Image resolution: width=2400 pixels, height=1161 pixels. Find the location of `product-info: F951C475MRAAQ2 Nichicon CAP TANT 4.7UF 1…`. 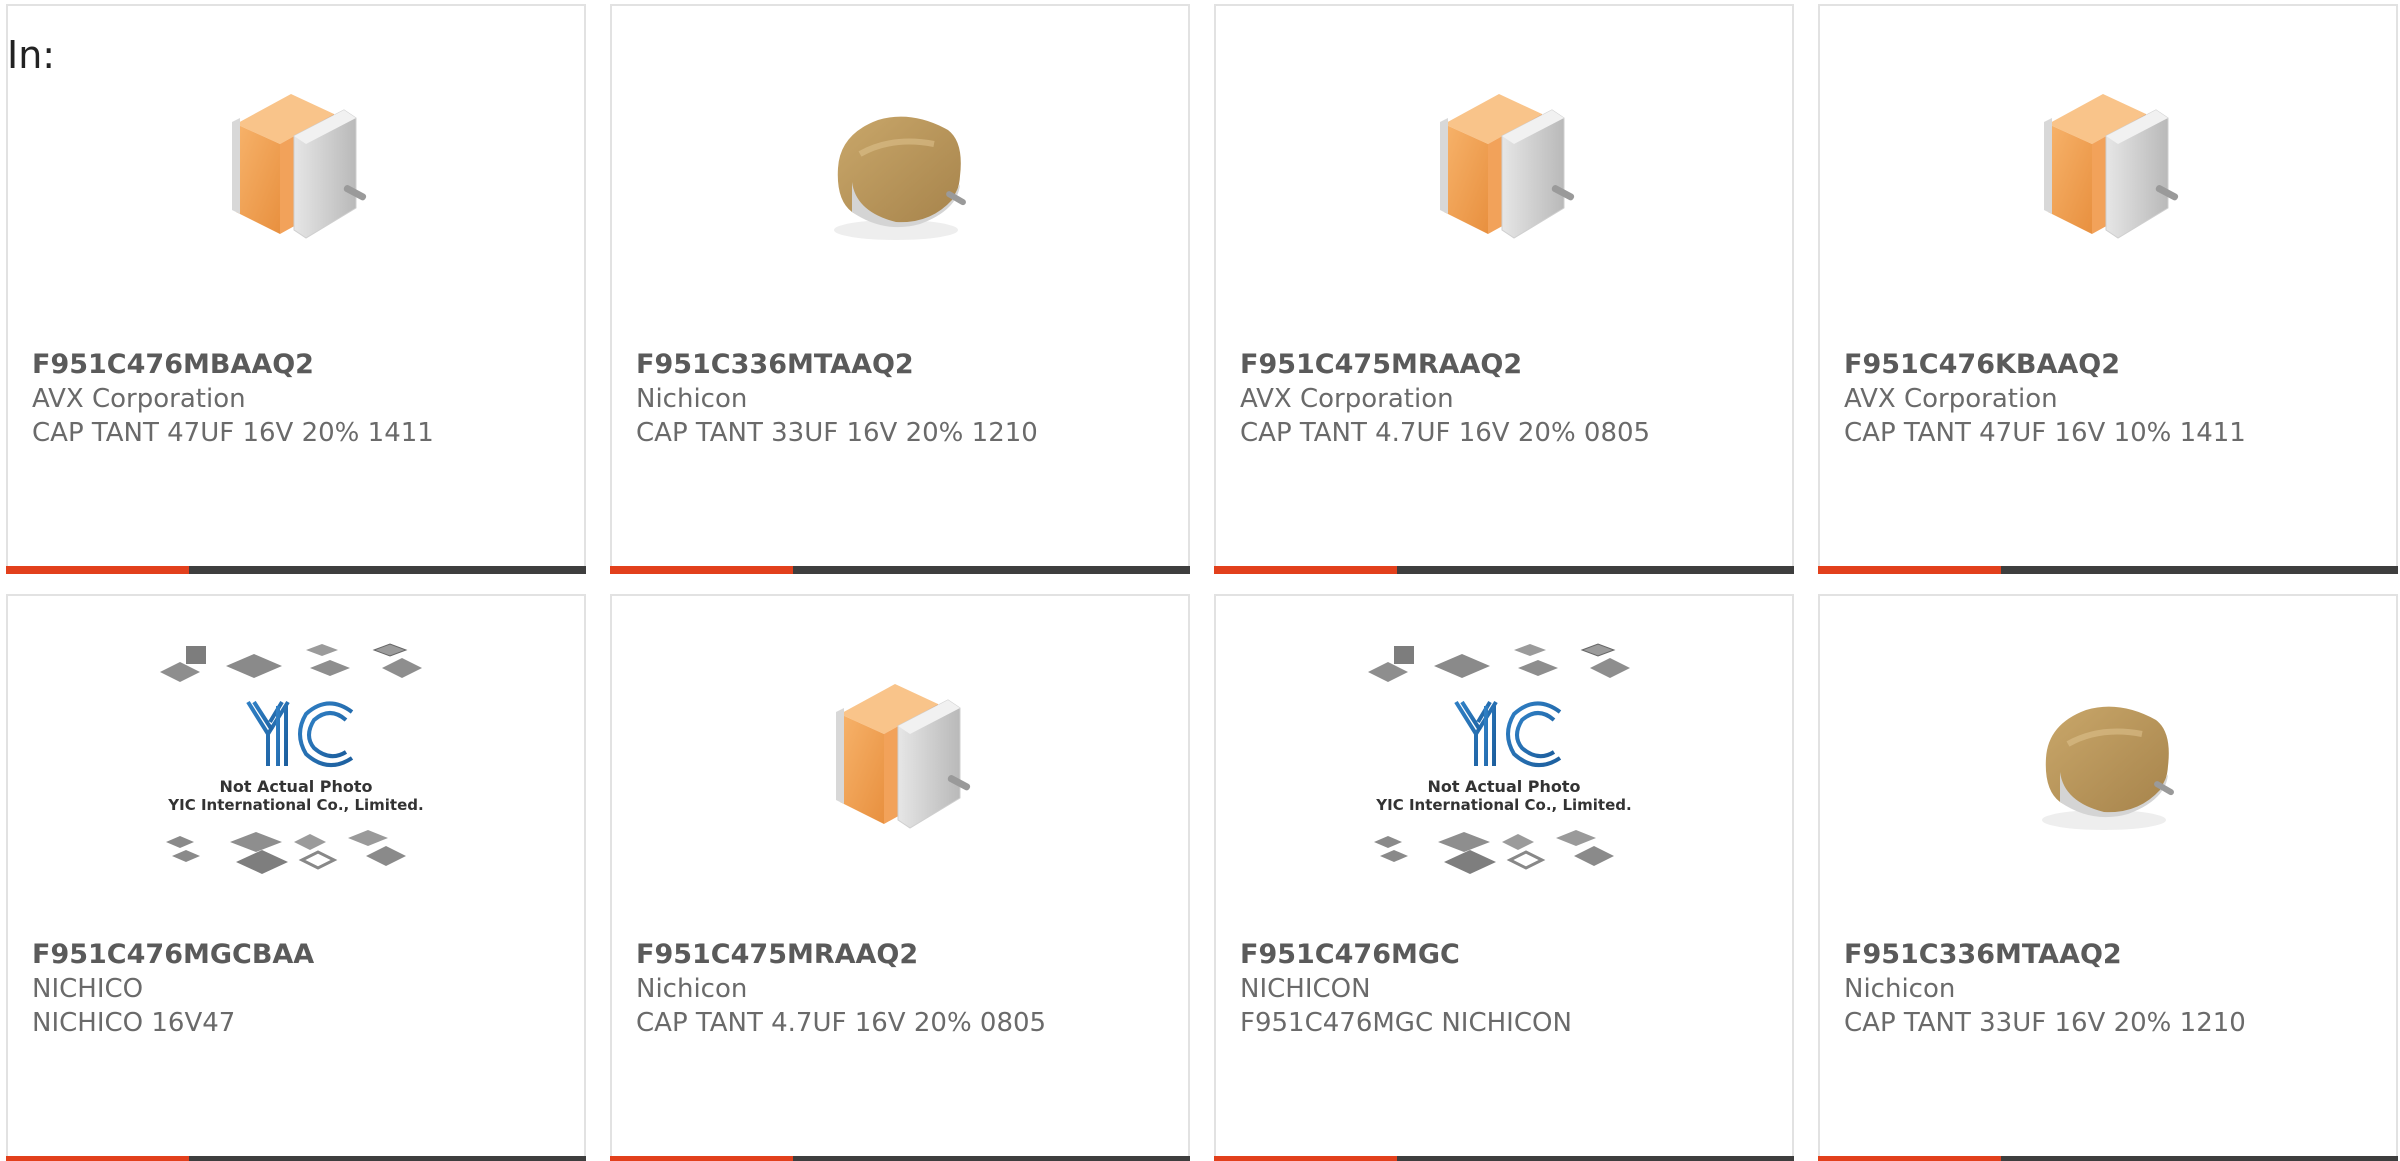

product-info: F951C475MRAAQ2 Nichicon CAP TANT 4.7UF 1… is located at coordinates (907, 989).